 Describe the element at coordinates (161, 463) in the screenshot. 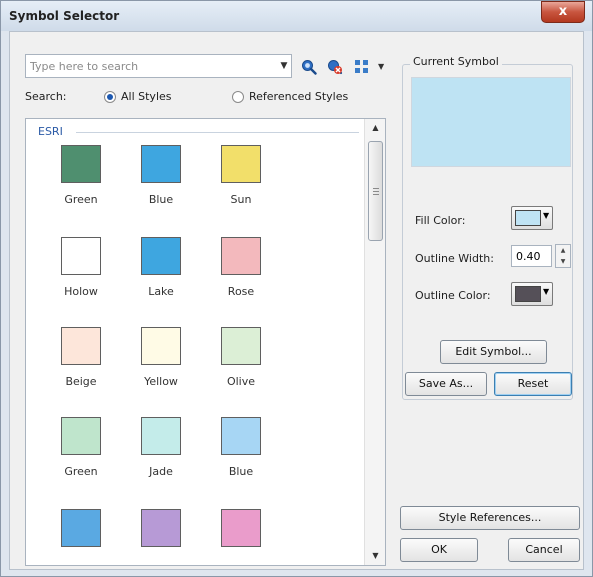

I see `symbol-item: Jade` at that location.